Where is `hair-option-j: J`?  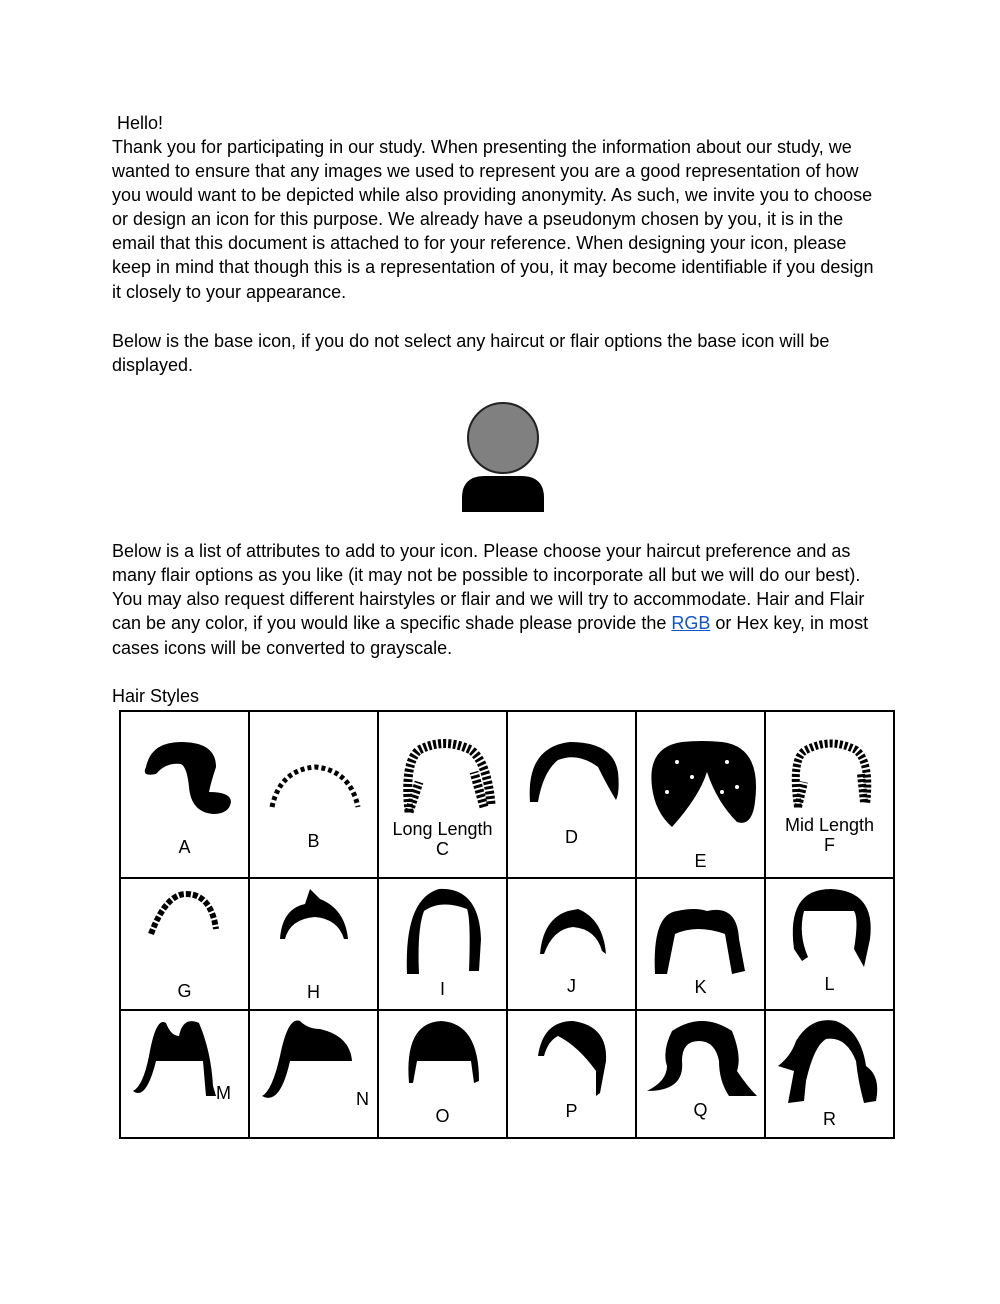 hair-option-j: J is located at coordinates (571, 944).